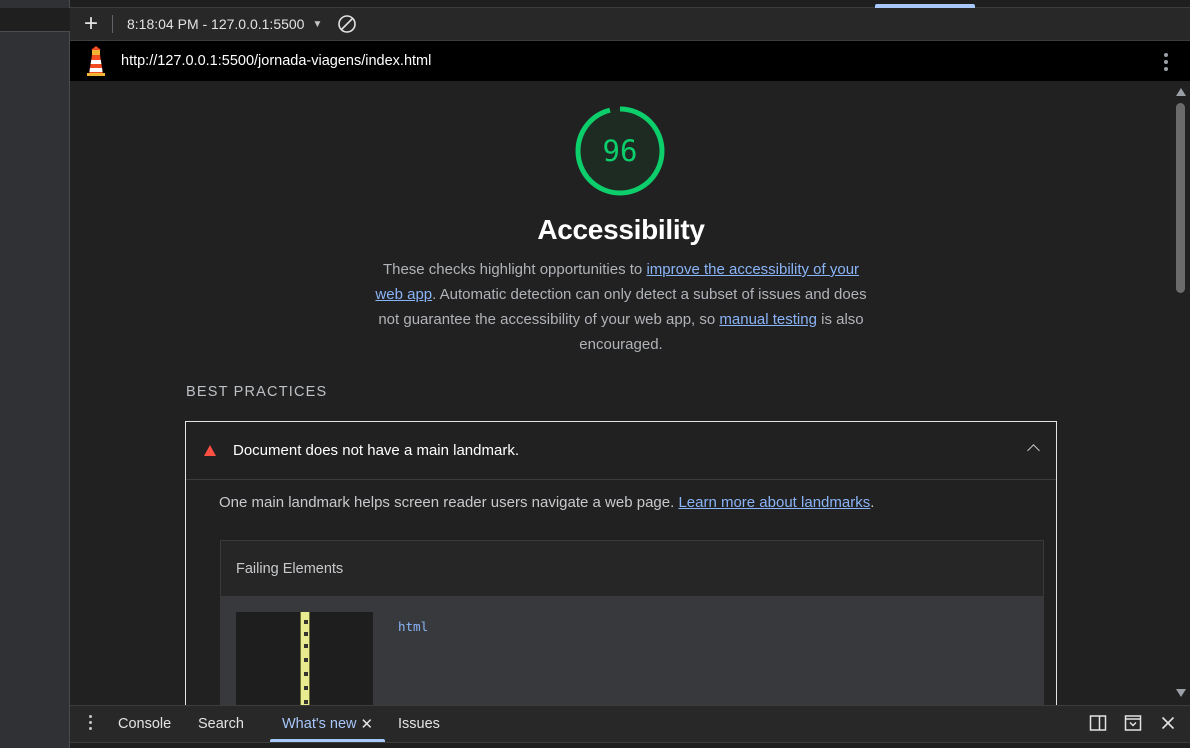 This screenshot has width=1190, height=748. What do you see at coordinates (216, 24) in the screenshot?
I see `report-selector-label: 8:18:04 PM - 127.0.0.1:5500` at bounding box center [216, 24].